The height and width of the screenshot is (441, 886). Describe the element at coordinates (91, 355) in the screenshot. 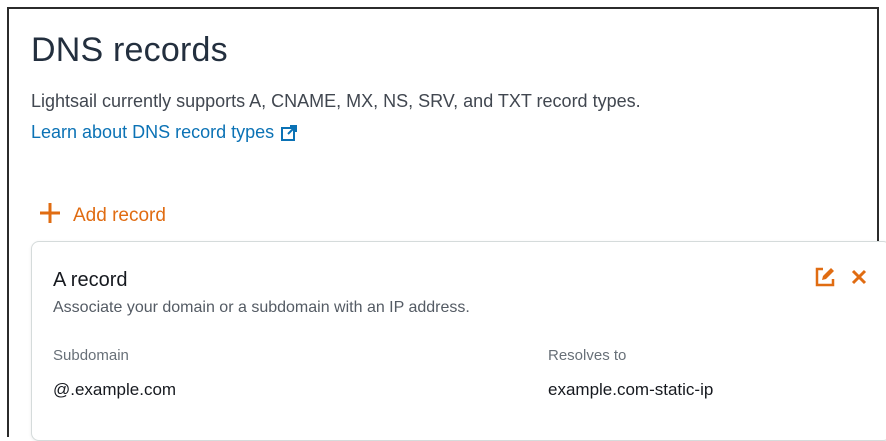

I see `subdomain-label: Subdomain` at that location.